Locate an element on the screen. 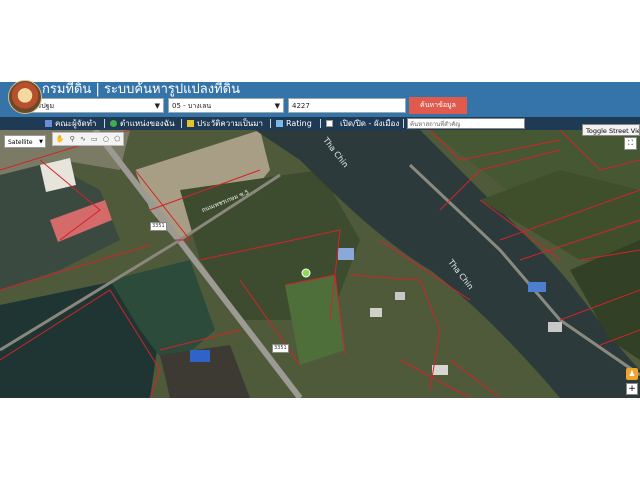 The image size is (640, 480). draw-toolbar: ✋ ⚲ ∿ ▭ ○ ⬠ is located at coordinates (88, 139).